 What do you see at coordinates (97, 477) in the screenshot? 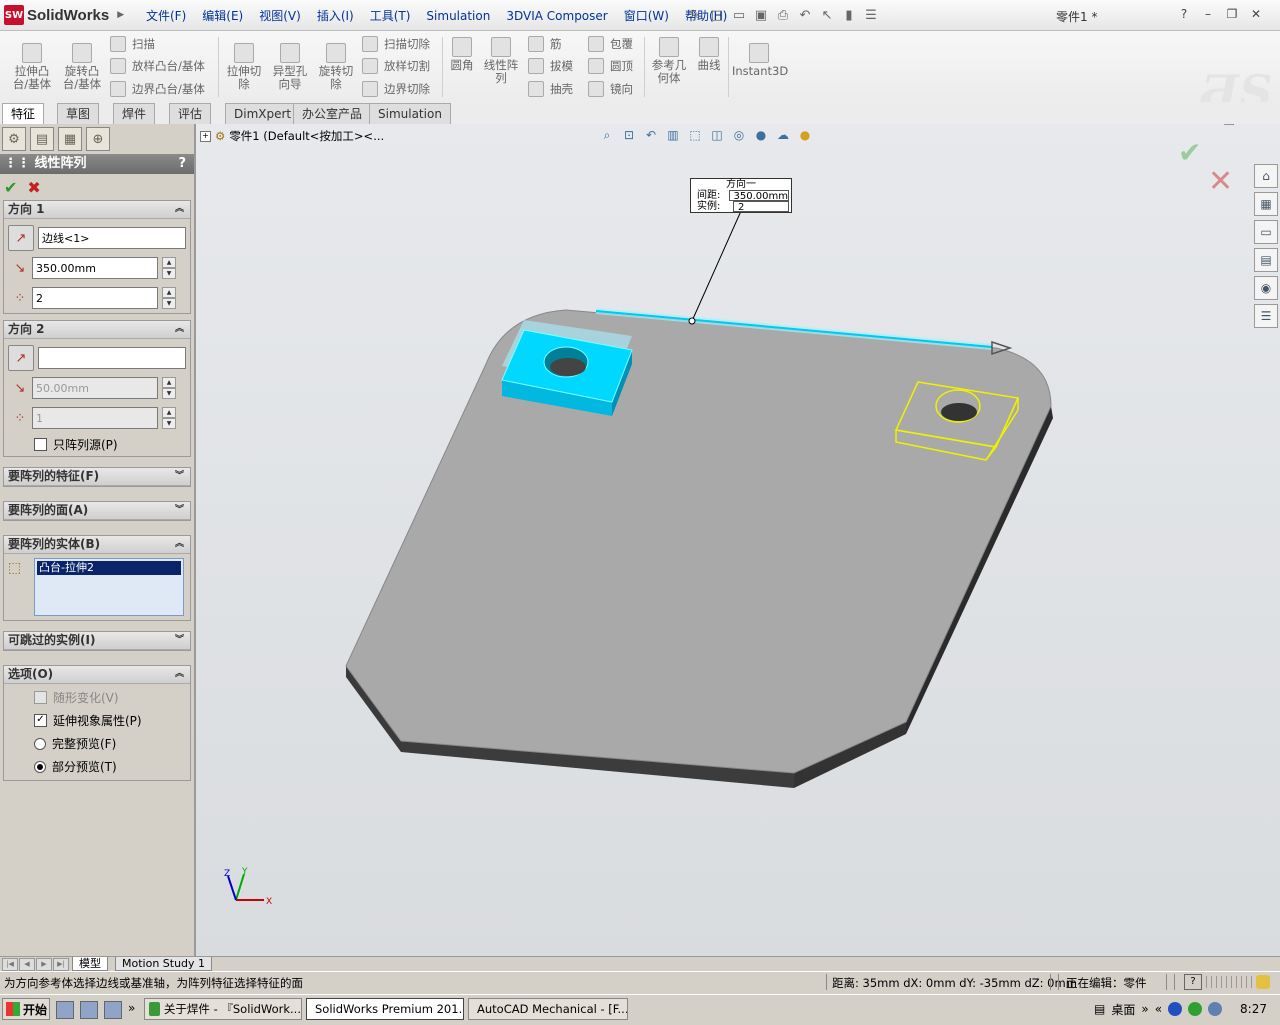
I see `features-to-pattern-header: 要阵列的特征(F) ︾` at bounding box center [97, 477].